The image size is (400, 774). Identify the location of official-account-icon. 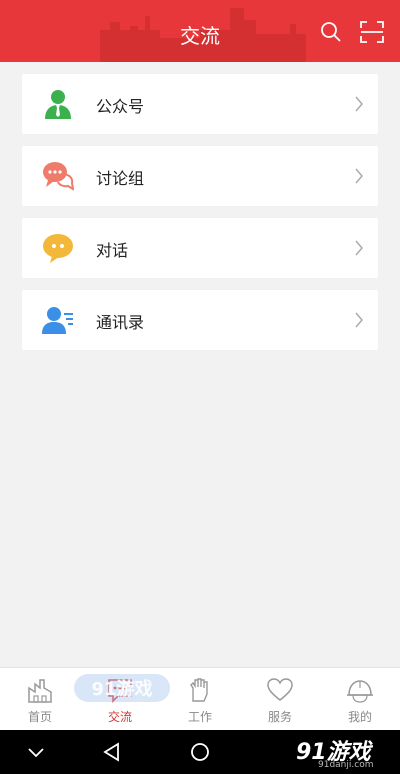
(58, 104).